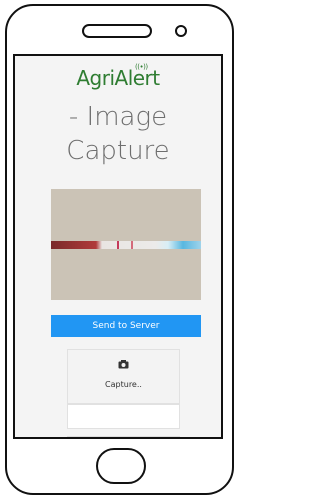 This screenshot has width=320, height=500. Describe the element at coordinates (123, 364) in the screenshot. I see `camera-icon` at that location.